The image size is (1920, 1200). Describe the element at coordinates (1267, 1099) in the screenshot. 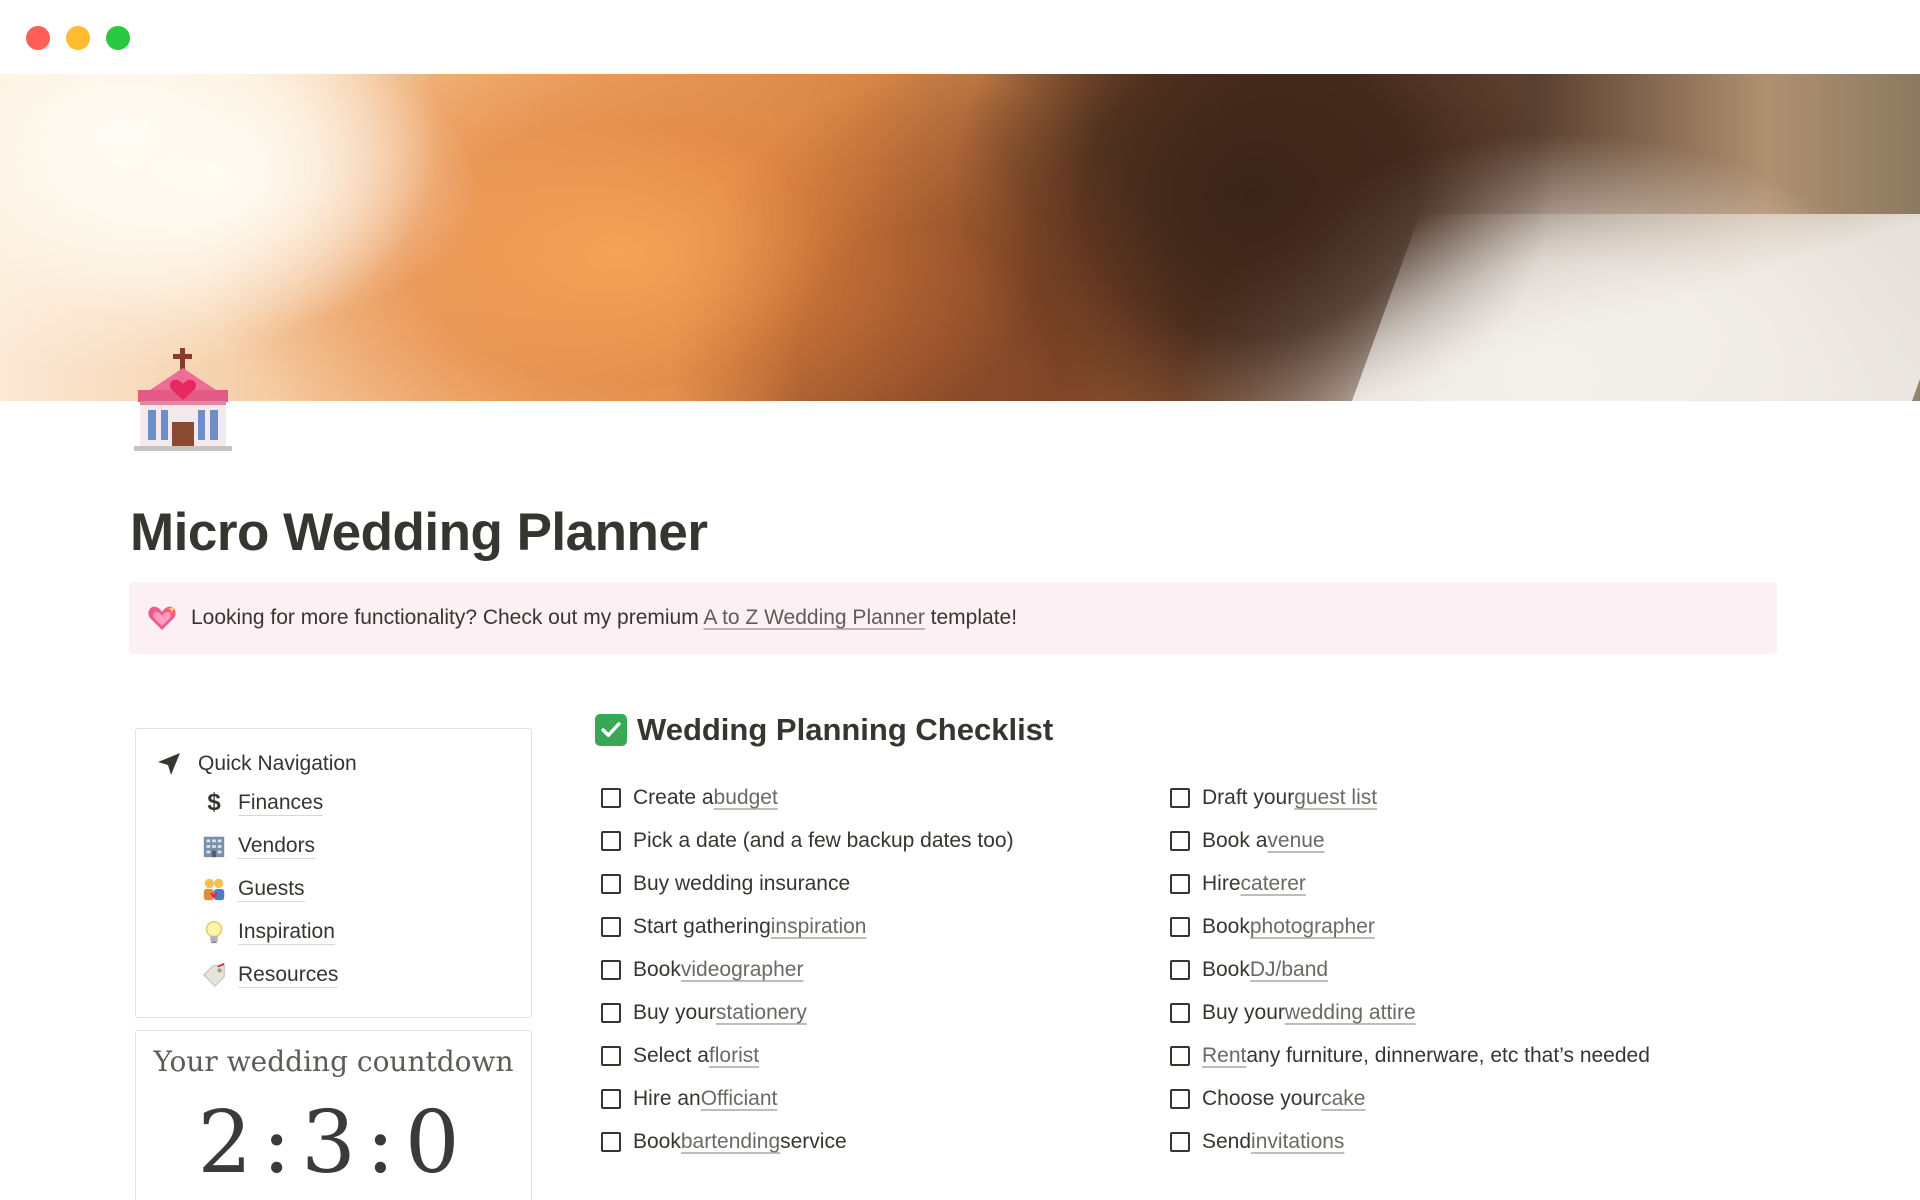

I see `todo-item: Choose your cake` at that location.